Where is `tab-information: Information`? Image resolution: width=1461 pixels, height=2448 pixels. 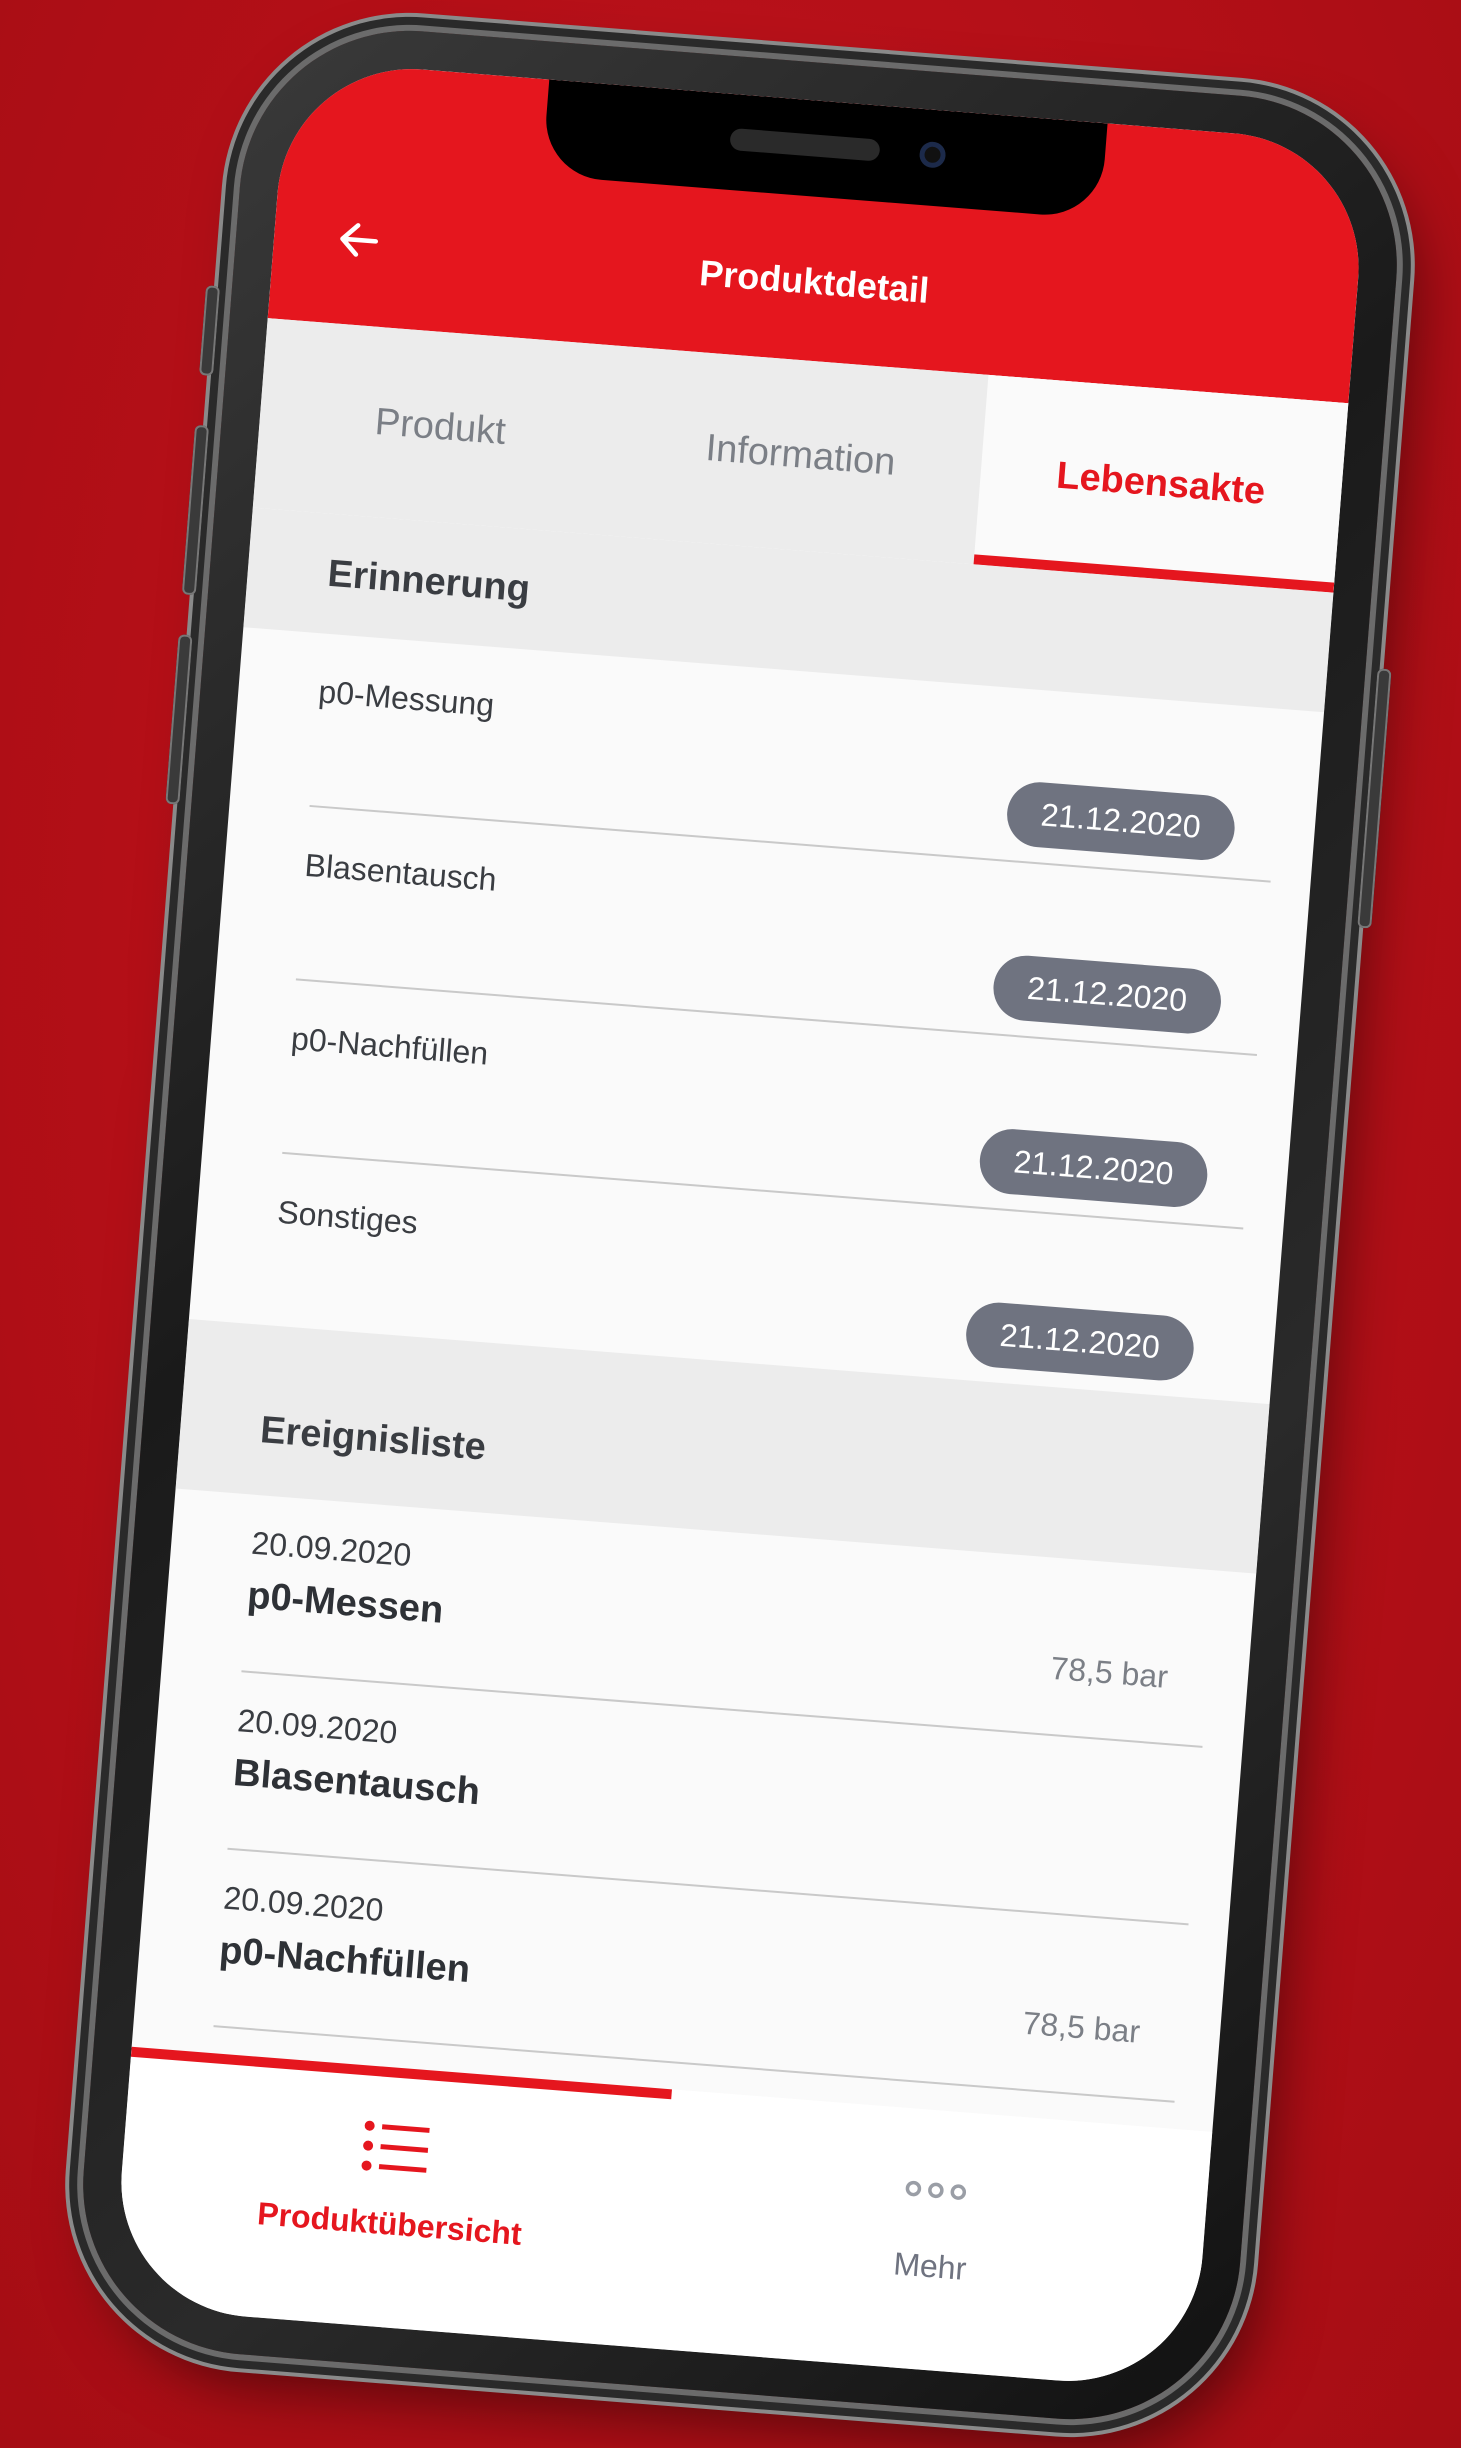 tab-information: Information is located at coordinates (800, 455).